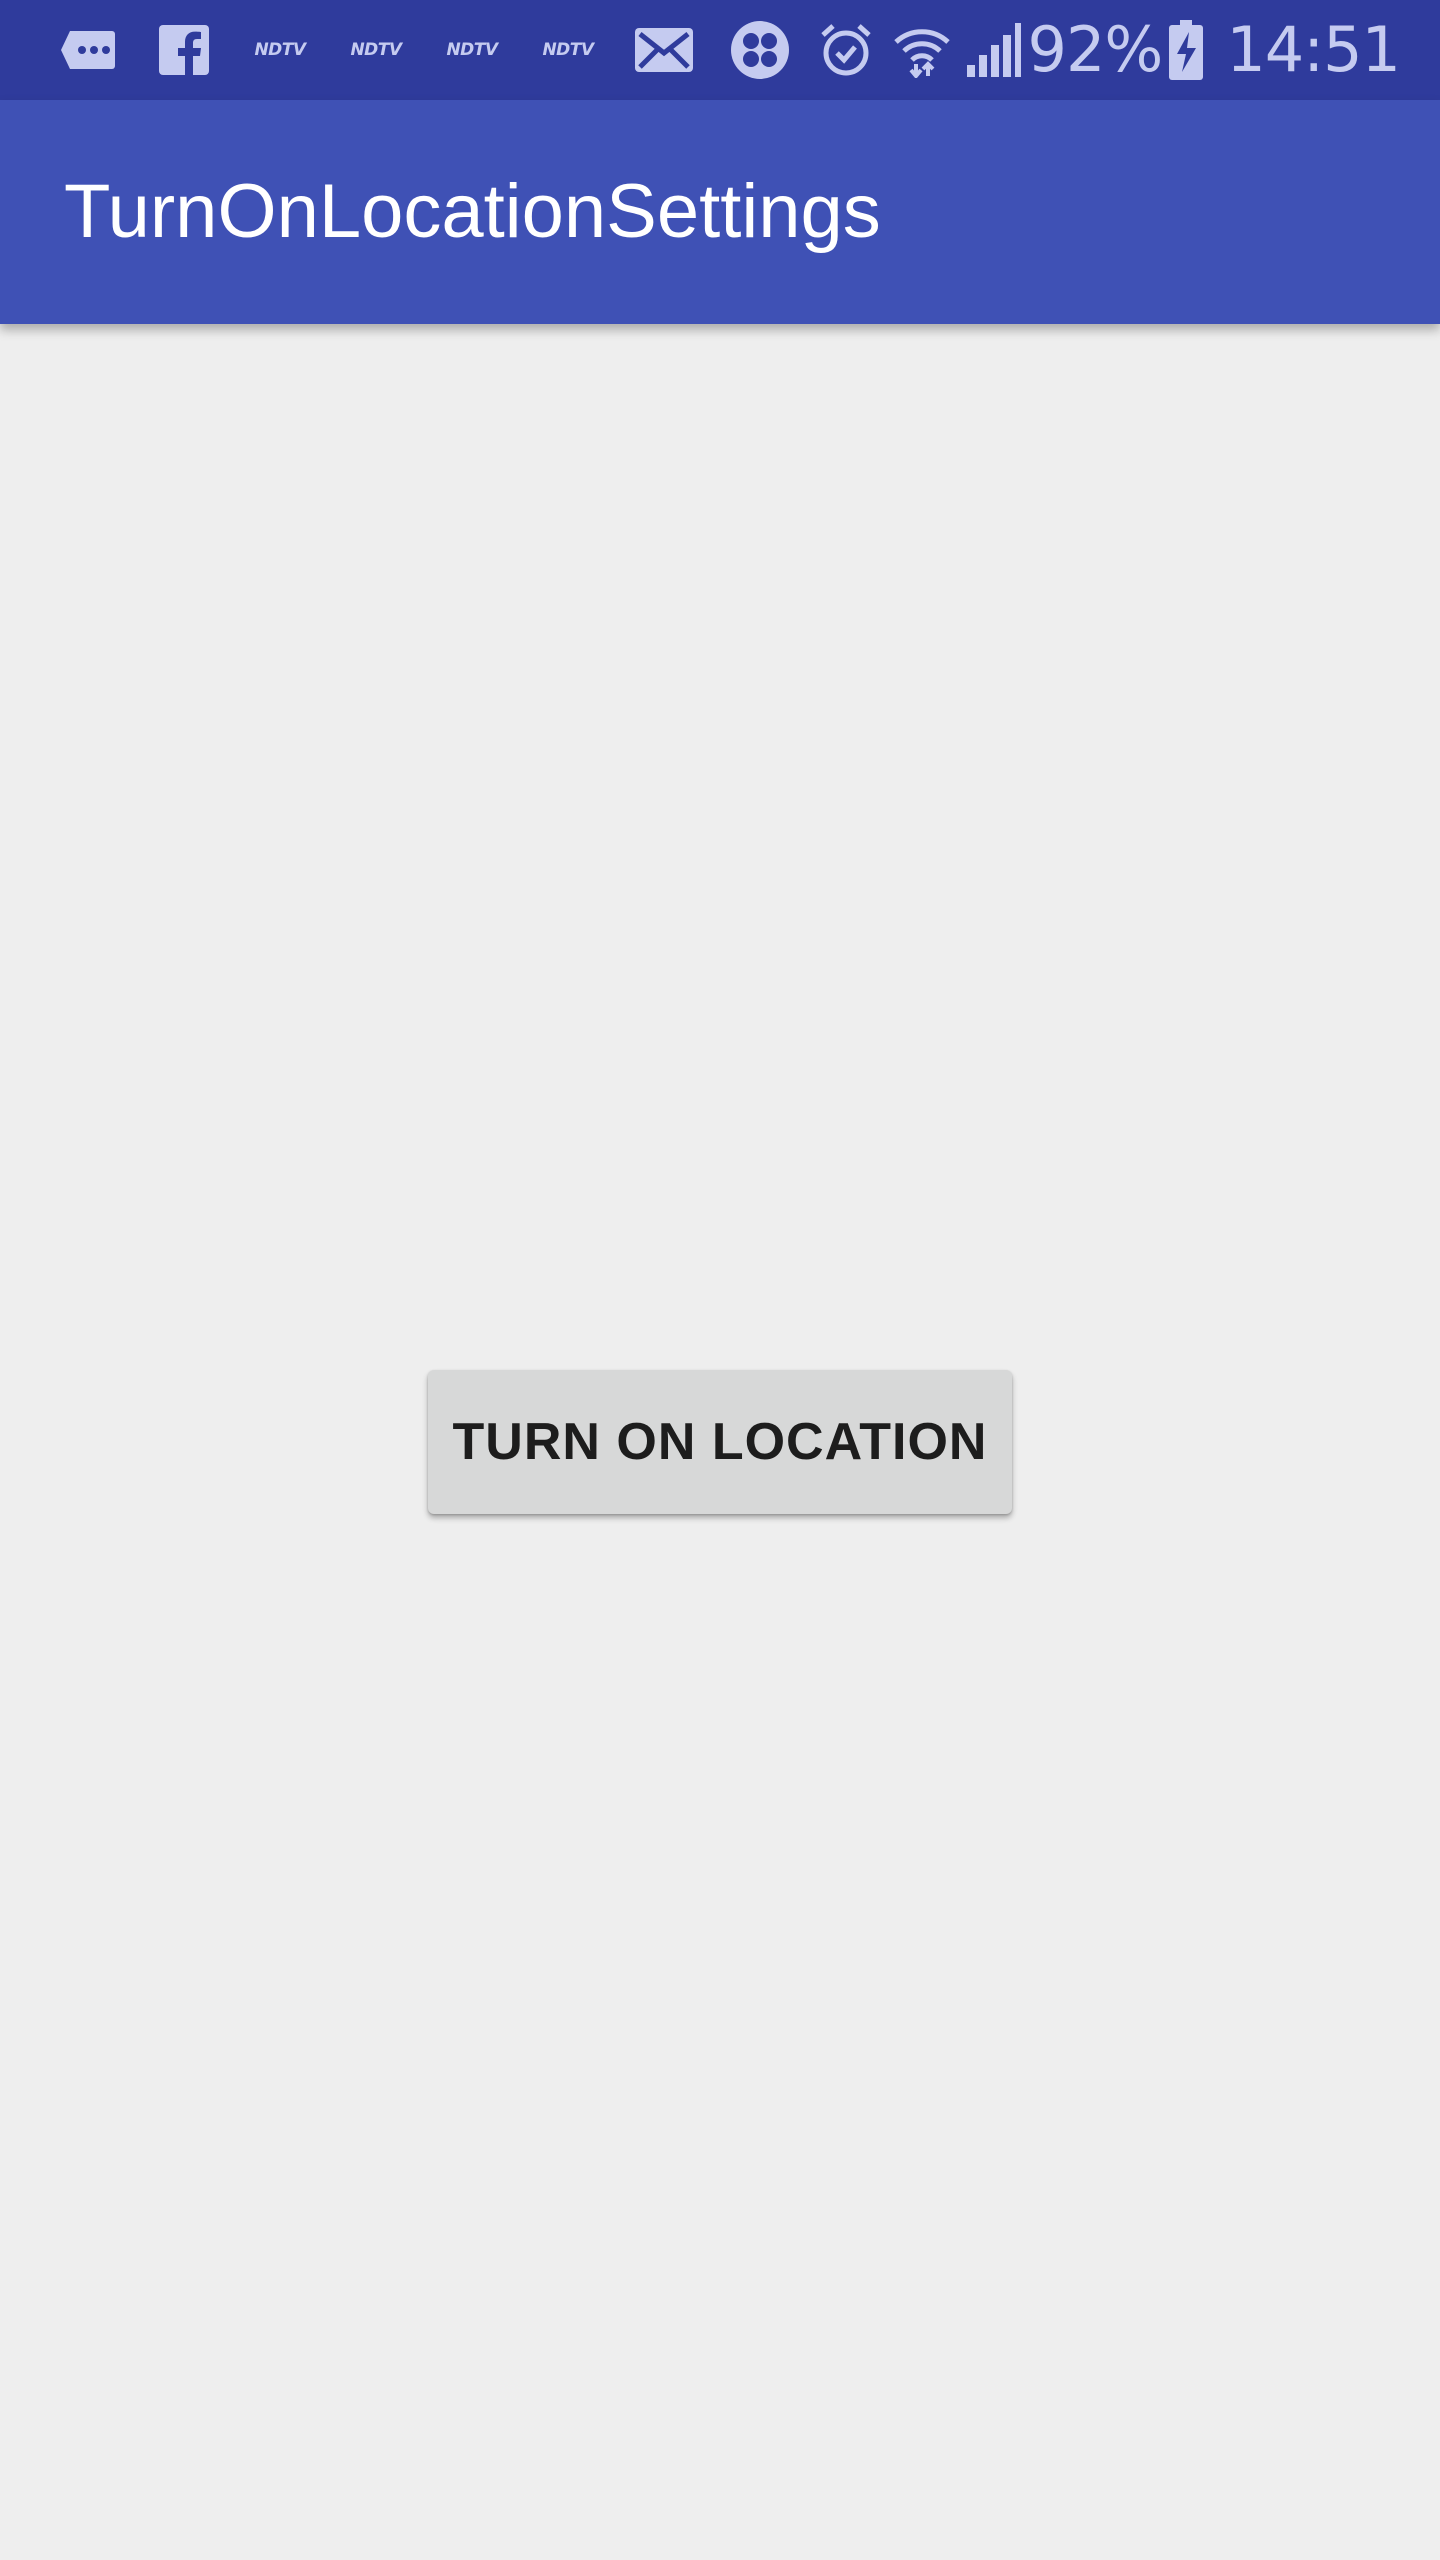 The height and width of the screenshot is (2560, 1440). Describe the element at coordinates (922, 50) in the screenshot. I see `wifi-icon` at that location.